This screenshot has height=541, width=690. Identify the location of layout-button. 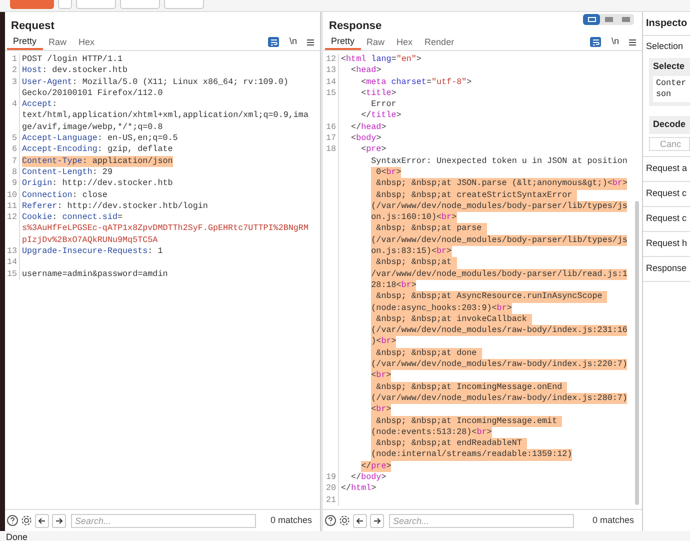
(591, 19).